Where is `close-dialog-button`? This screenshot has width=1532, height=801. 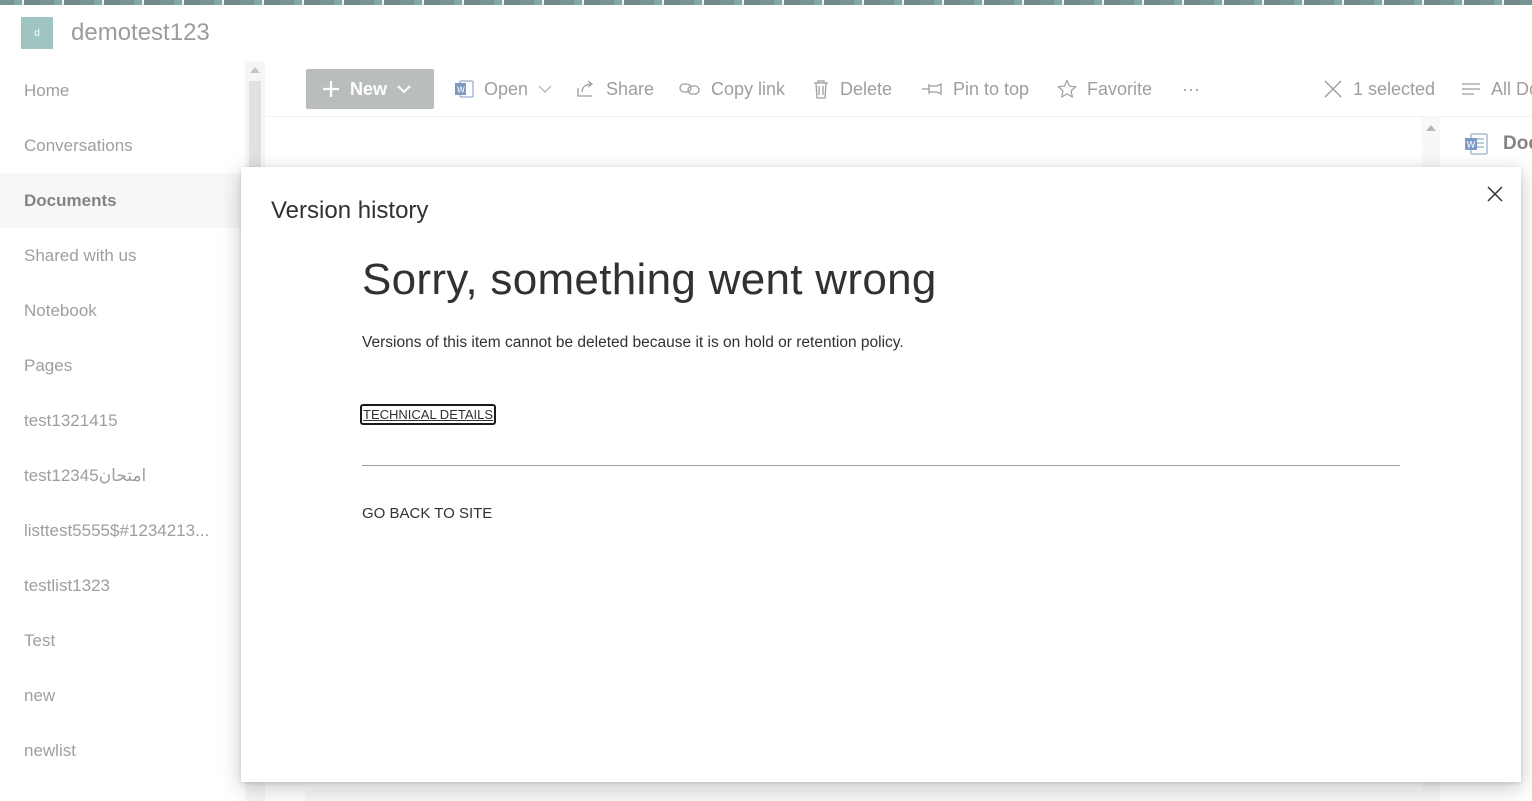 close-dialog-button is located at coordinates (1495, 194).